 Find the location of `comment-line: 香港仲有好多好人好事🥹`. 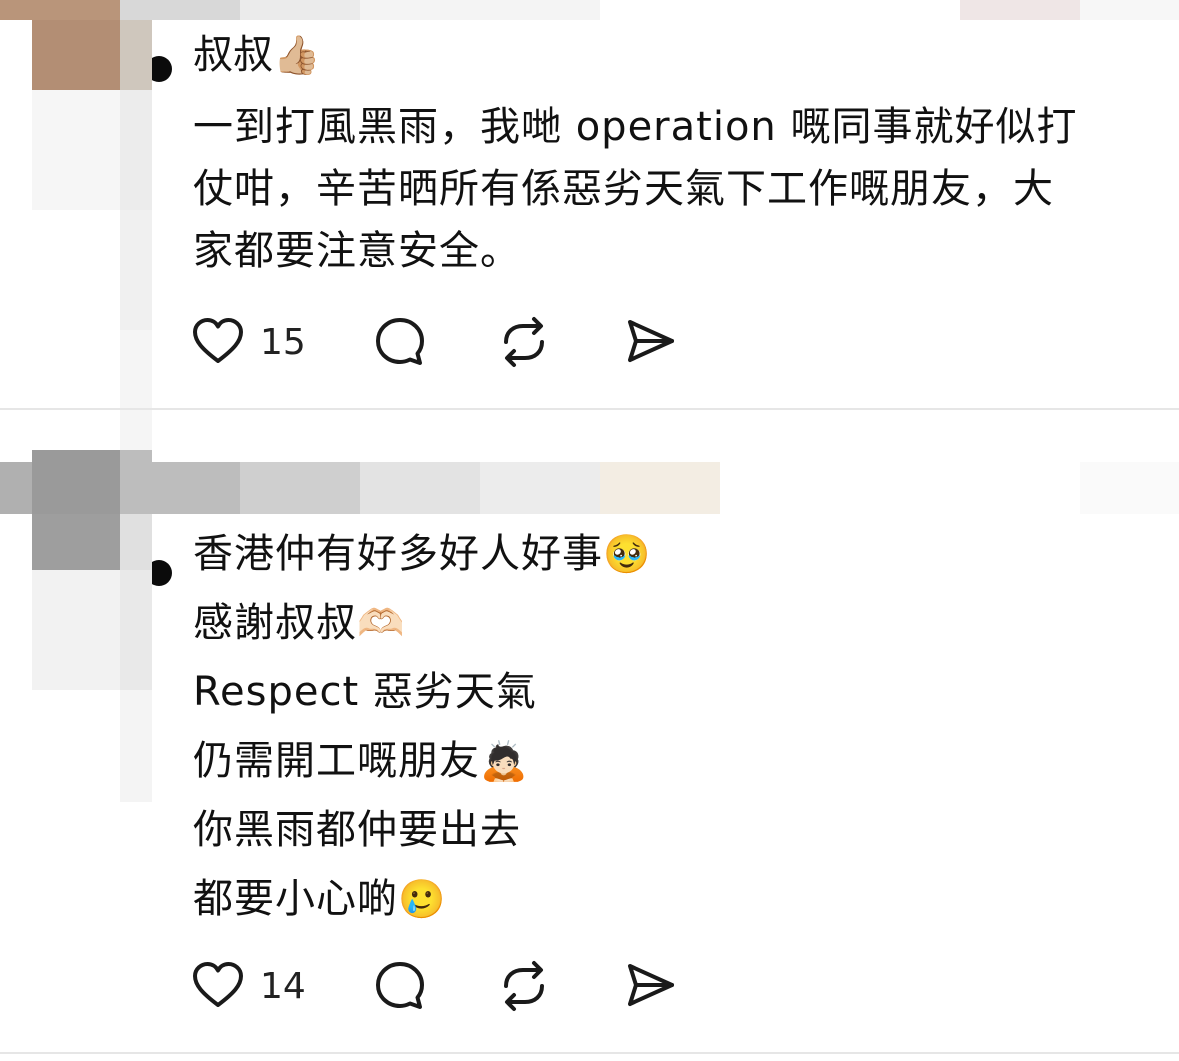

comment-line: 香港仲有好多好人好事🥹 is located at coordinates (422, 554).